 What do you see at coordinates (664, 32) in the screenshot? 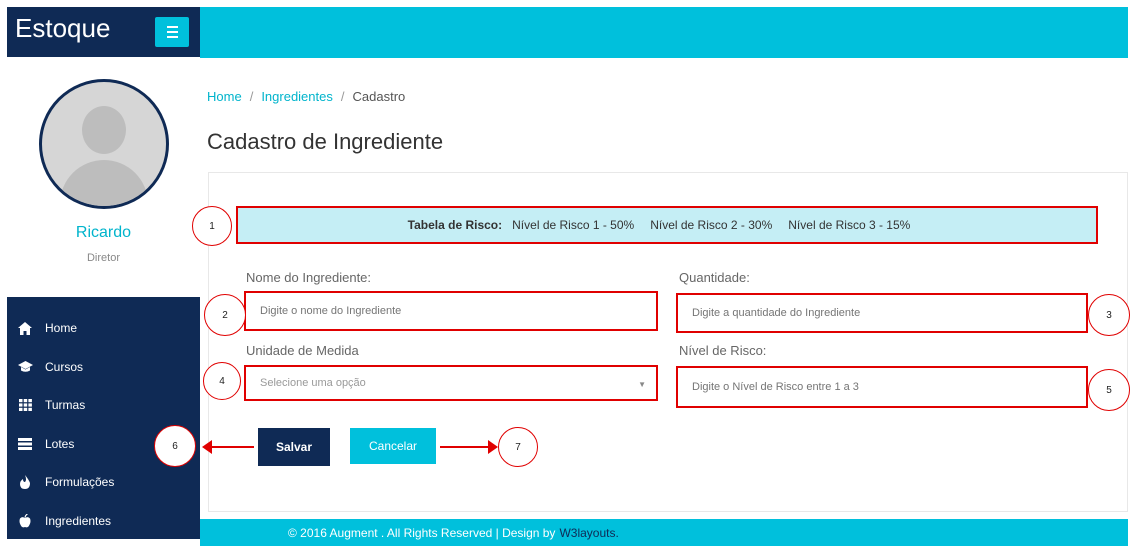
I see `top-bar` at bounding box center [664, 32].